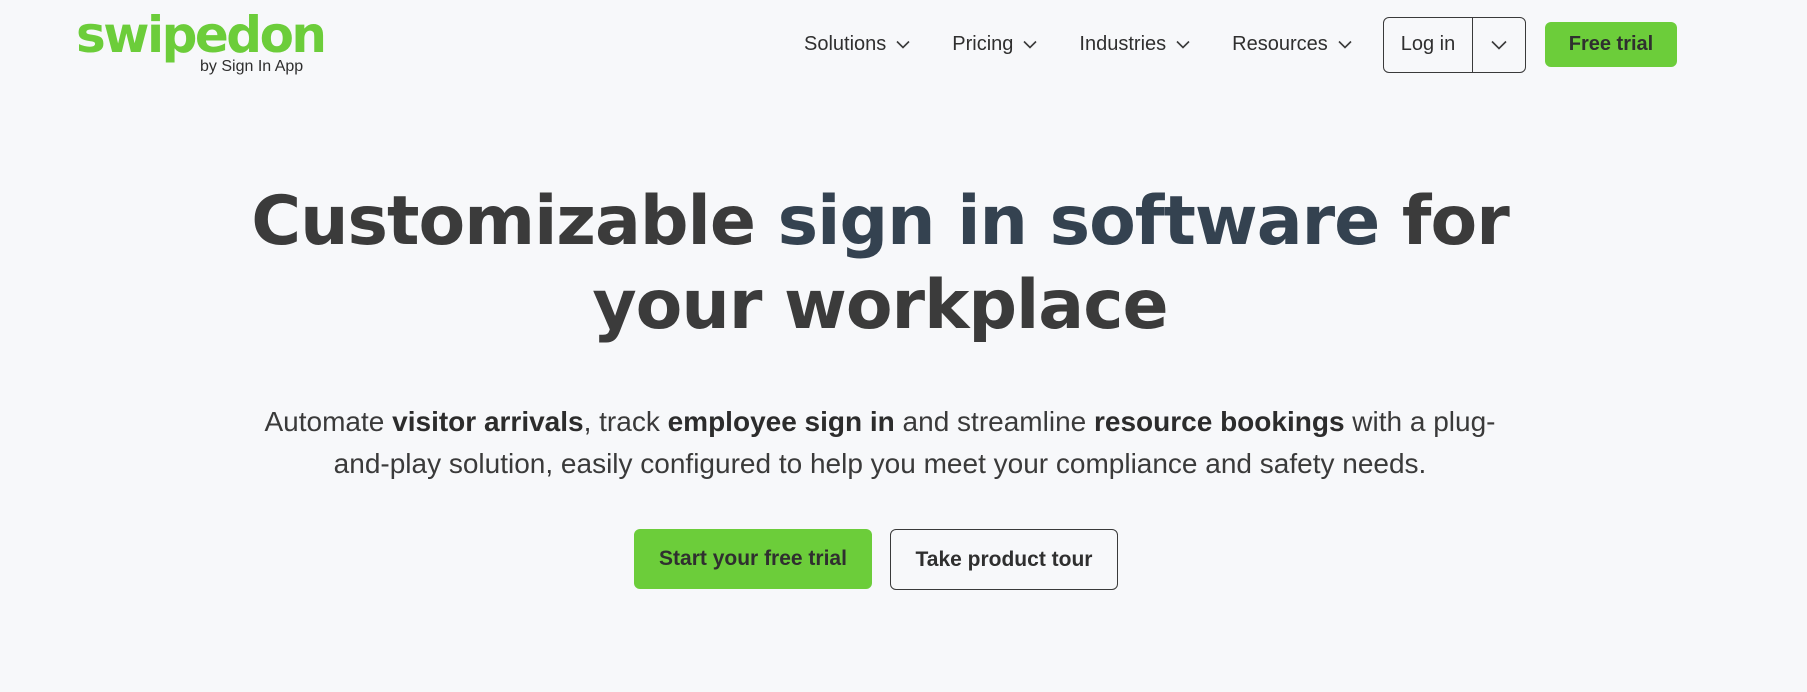 The width and height of the screenshot is (1807, 692). Describe the element at coordinates (514, 221) in the screenshot. I see `hero-title-part1: Customizable` at that location.